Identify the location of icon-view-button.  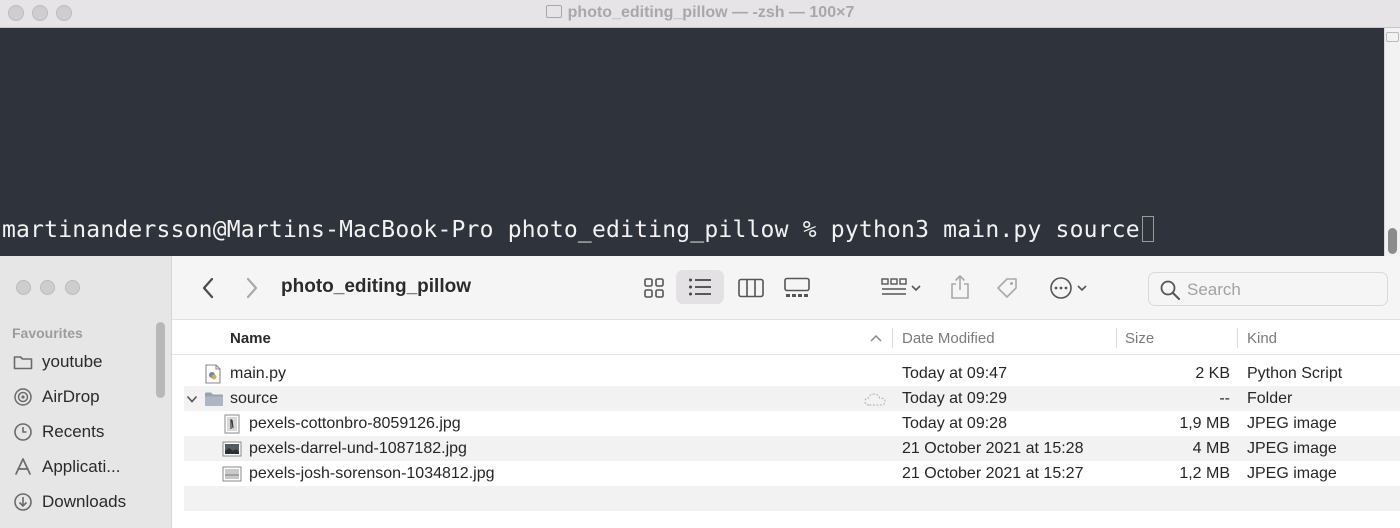
(654, 288).